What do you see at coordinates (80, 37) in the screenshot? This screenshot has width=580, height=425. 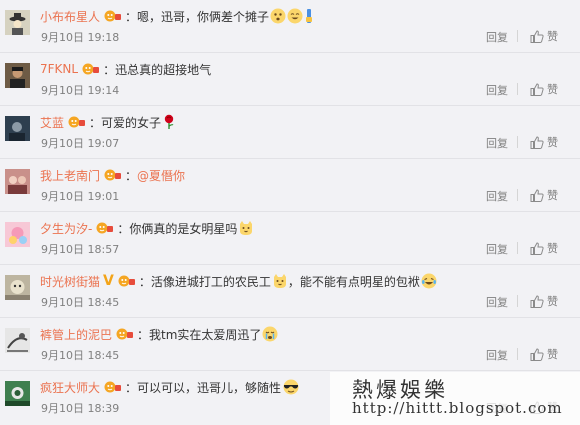 I see `comment-time: 9月10日 19:18` at bounding box center [80, 37].